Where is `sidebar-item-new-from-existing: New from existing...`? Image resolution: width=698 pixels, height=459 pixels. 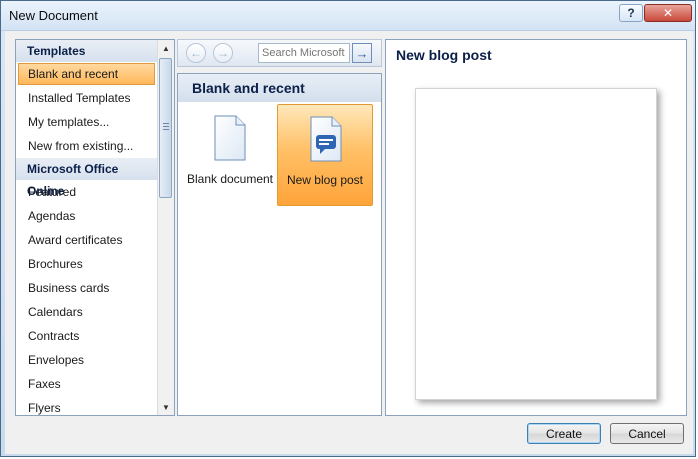 sidebar-item-new-from-existing: New from existing... is located at coordinates (86, 146).